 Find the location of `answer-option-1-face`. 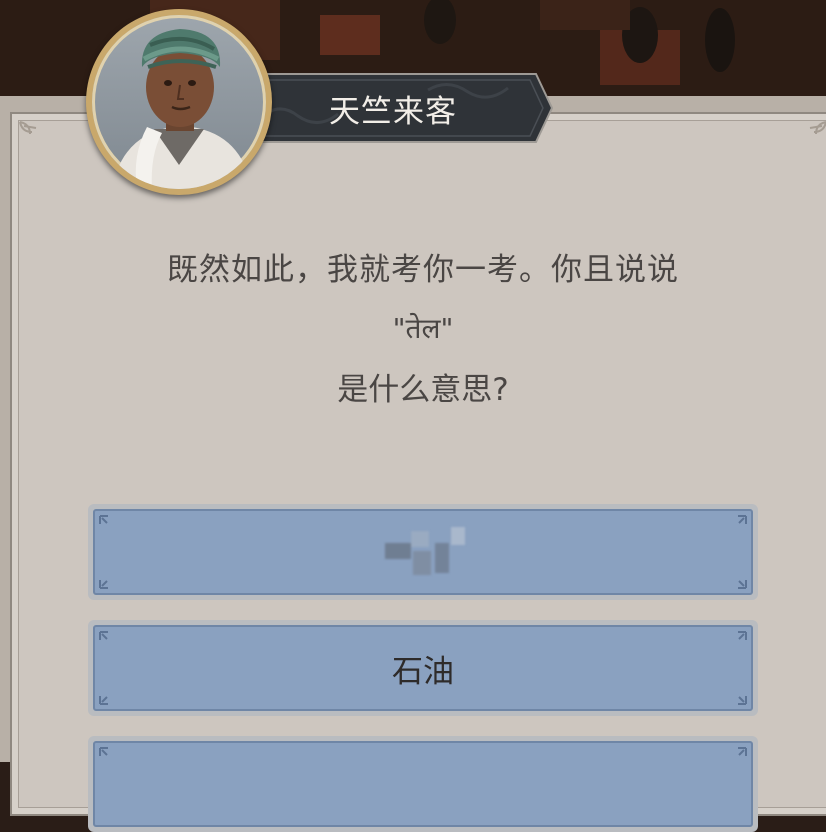

answer-option-1-face is located at coordinates (423, 552).